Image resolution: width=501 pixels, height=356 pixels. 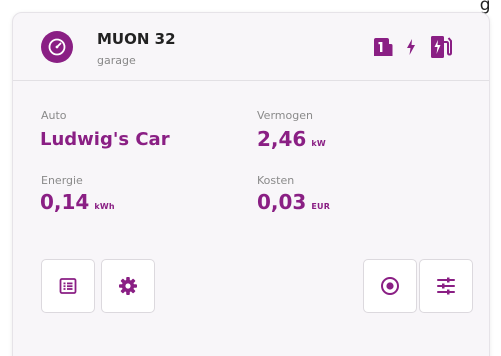 I want to click on power-unit: kW, so click(x=318, y=143).